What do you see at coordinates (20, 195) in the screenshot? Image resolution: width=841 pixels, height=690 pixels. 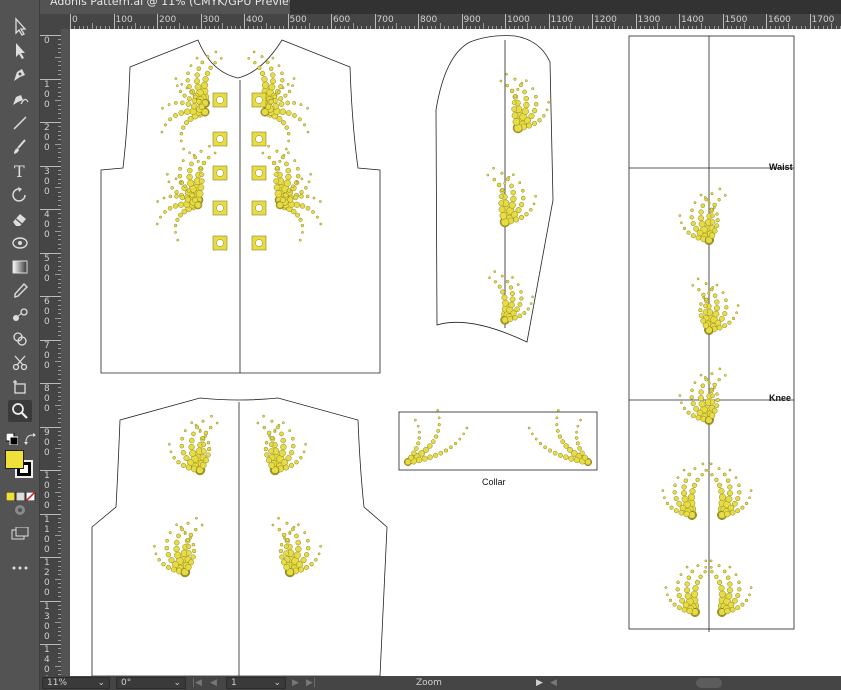 I see `rotate-tool` at bounding box center [20, 195].